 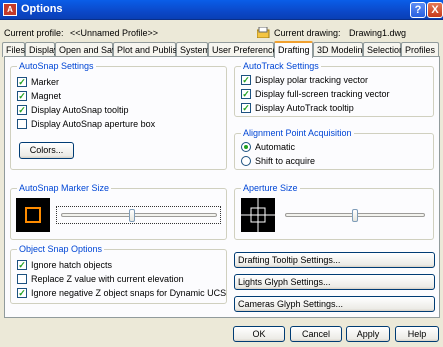 What do you see at coordinates (86, 124) in the screenshot?
I see `aperture-box-checkbox: Display AutoSnap aperture box` at bounding box center [86, 124].